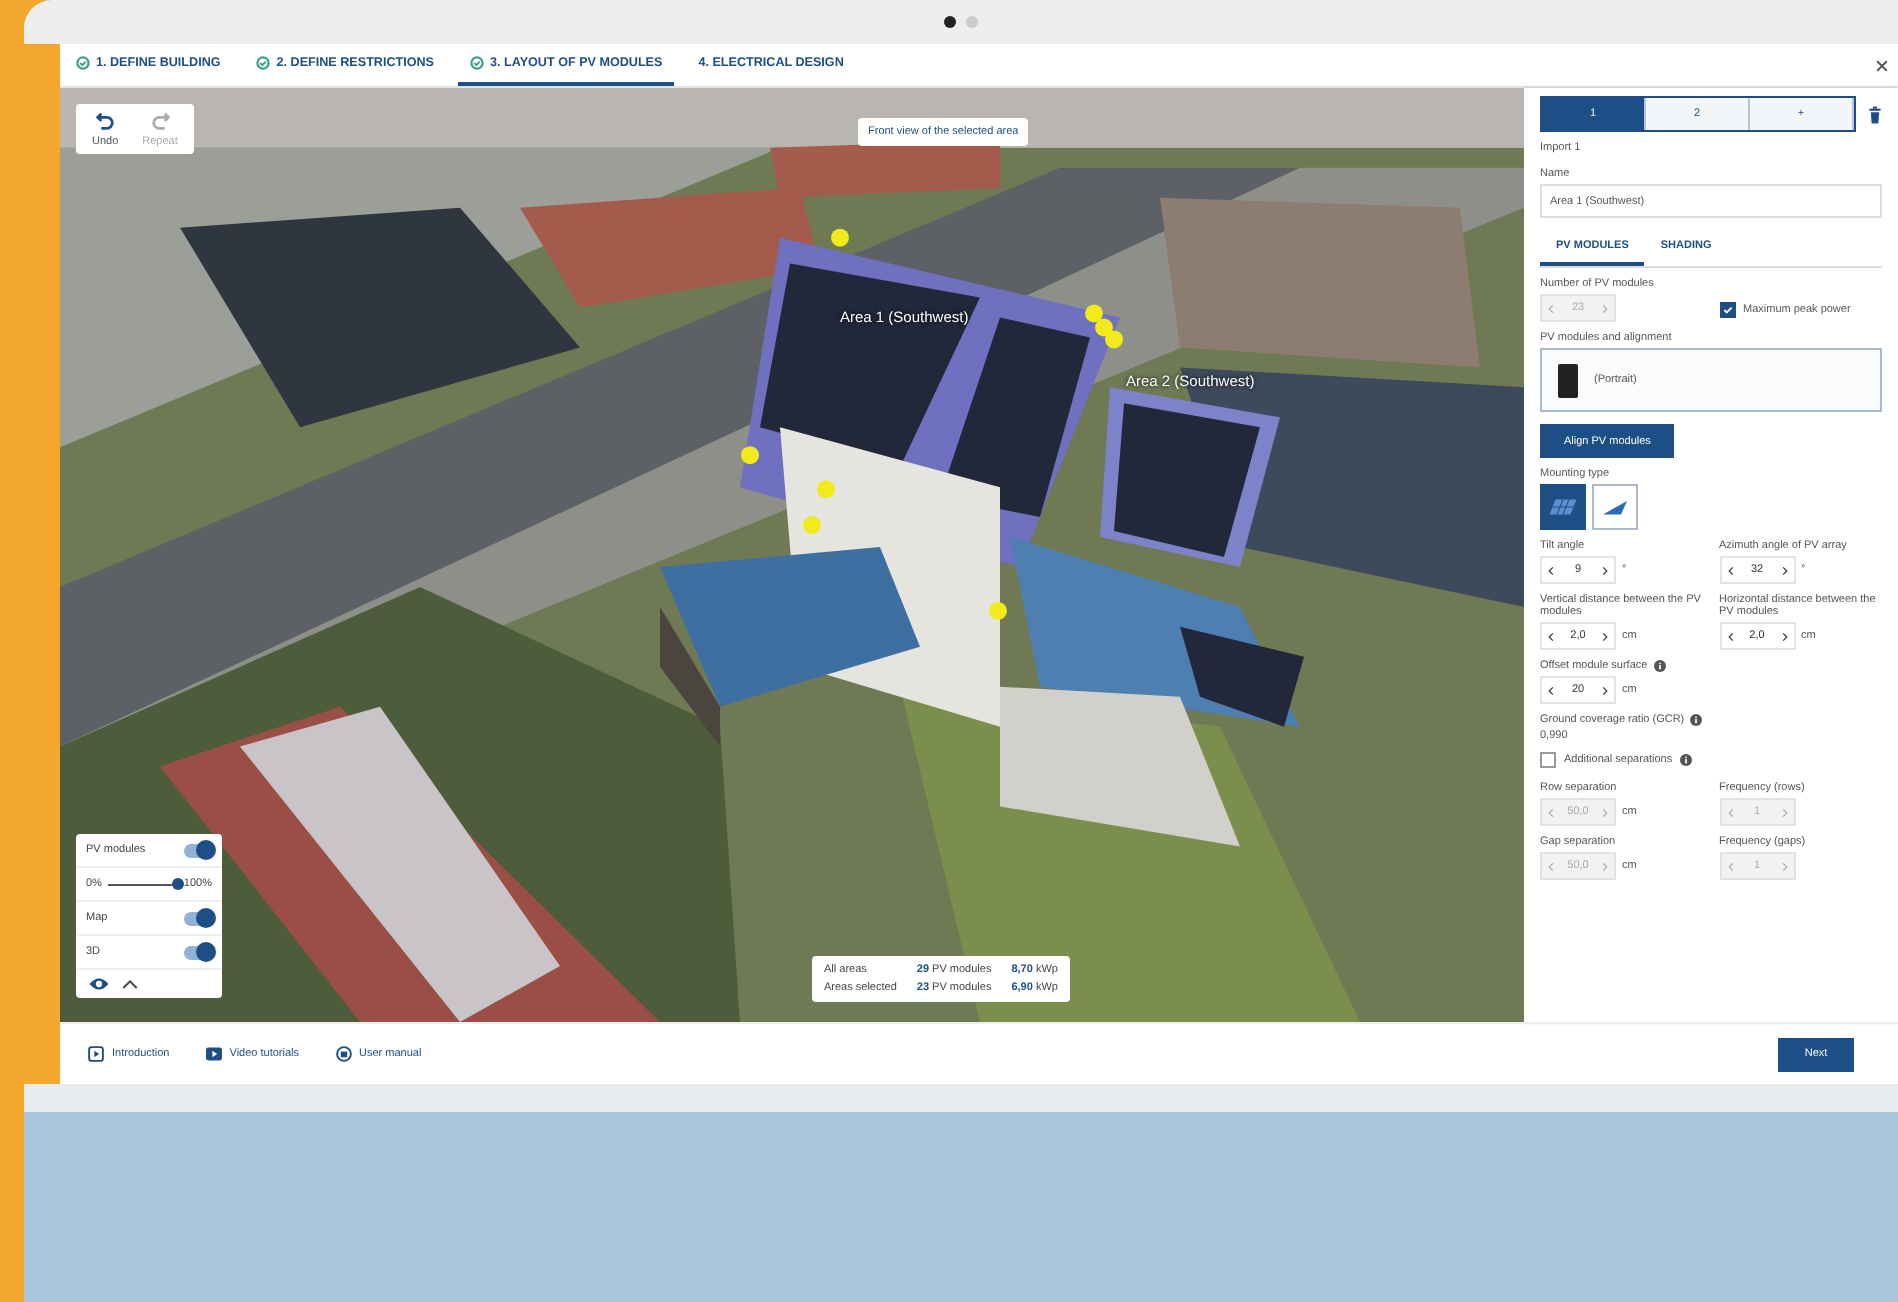  I want to click on chevron-up-icon, so click(130, 984).